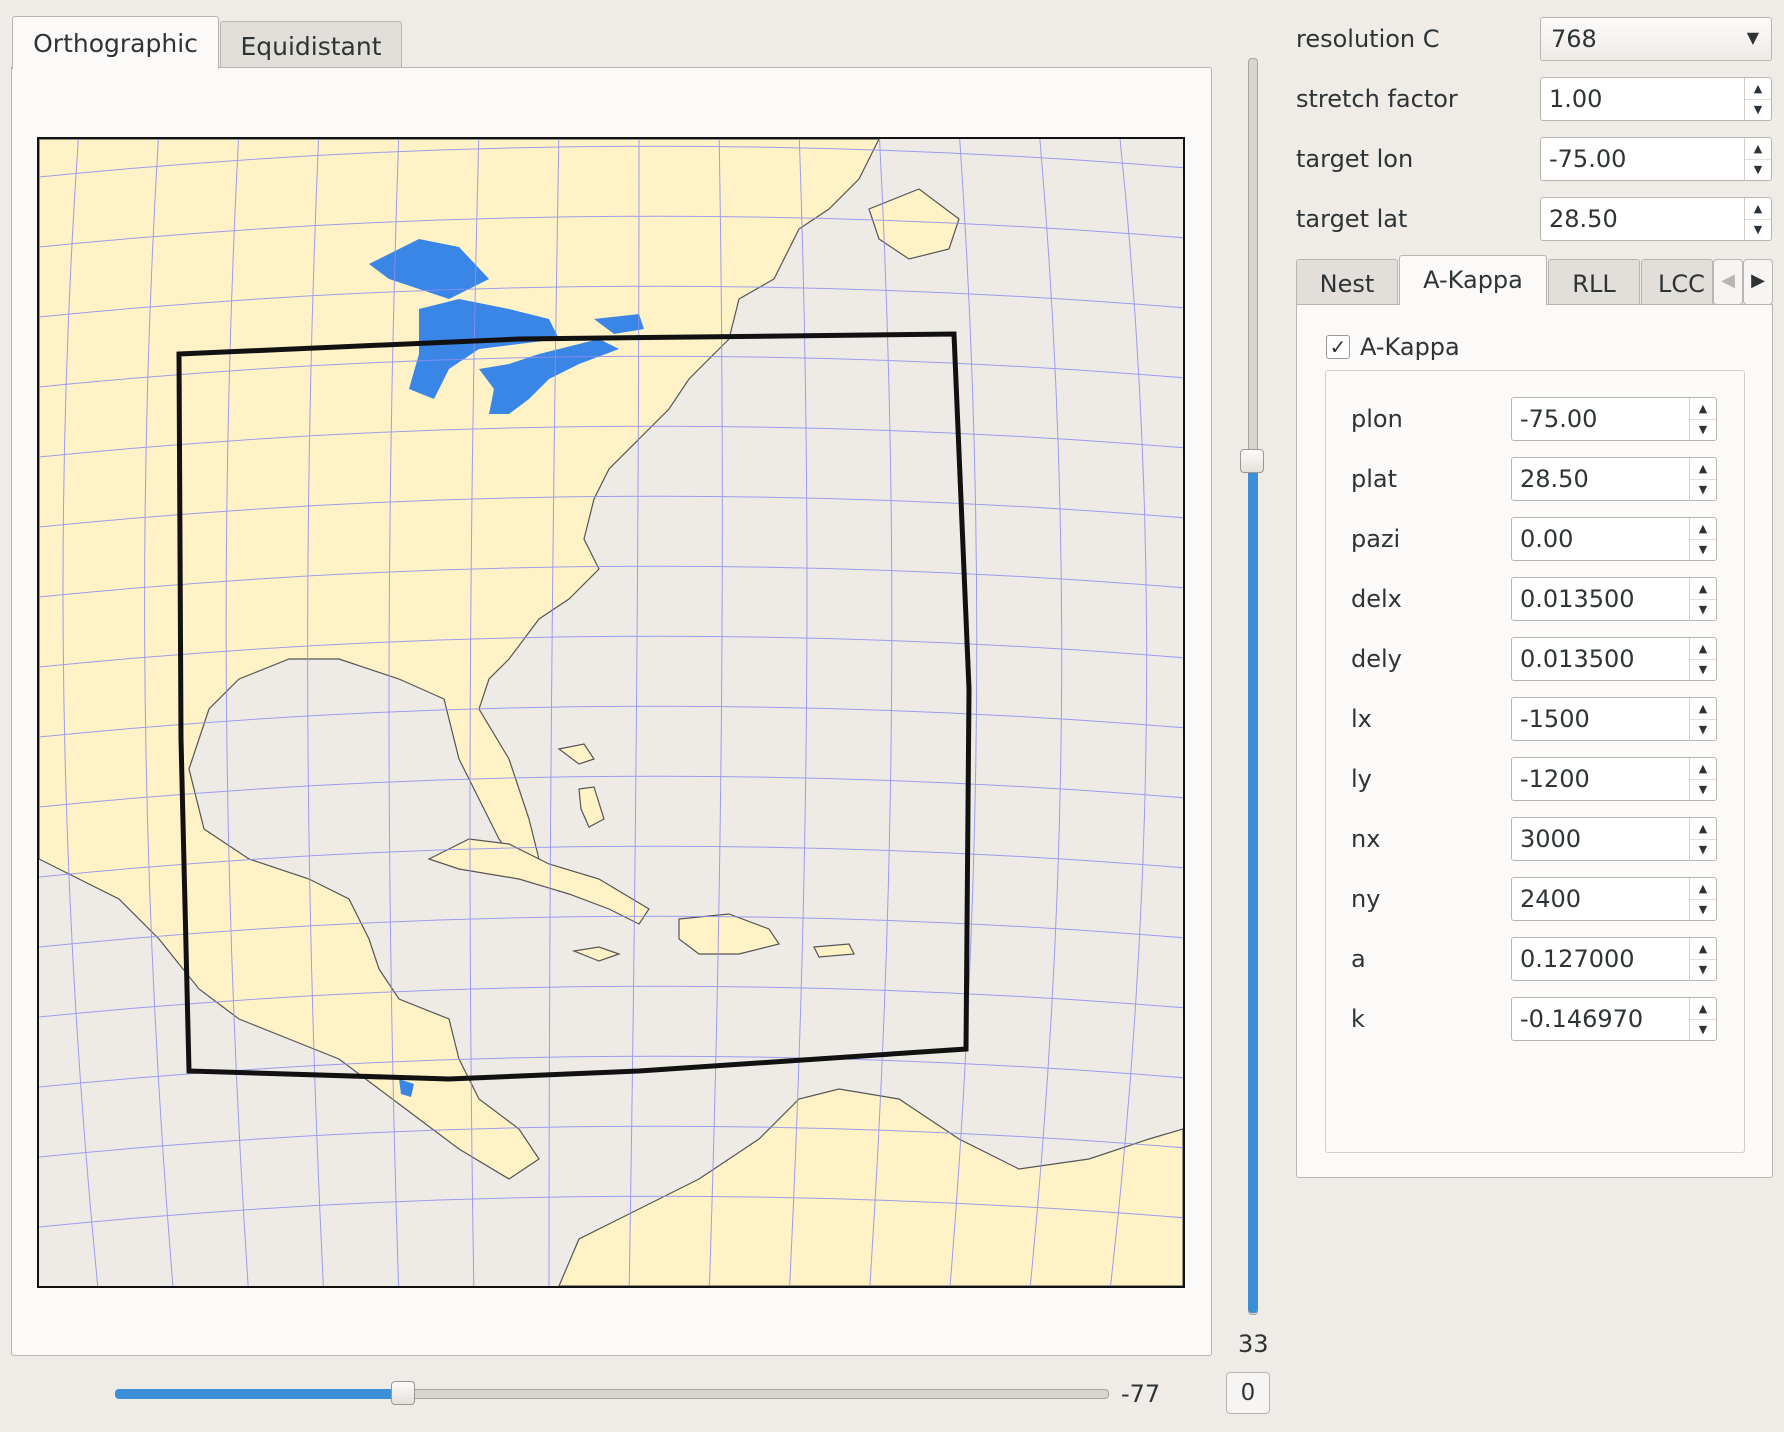 The width and height of the screenshot is (1784, 1432). What do you see at coordinates (1361, 719) in the screenshot?
I see `akappa-field-label: lx` at bounding box center [1361, 719].